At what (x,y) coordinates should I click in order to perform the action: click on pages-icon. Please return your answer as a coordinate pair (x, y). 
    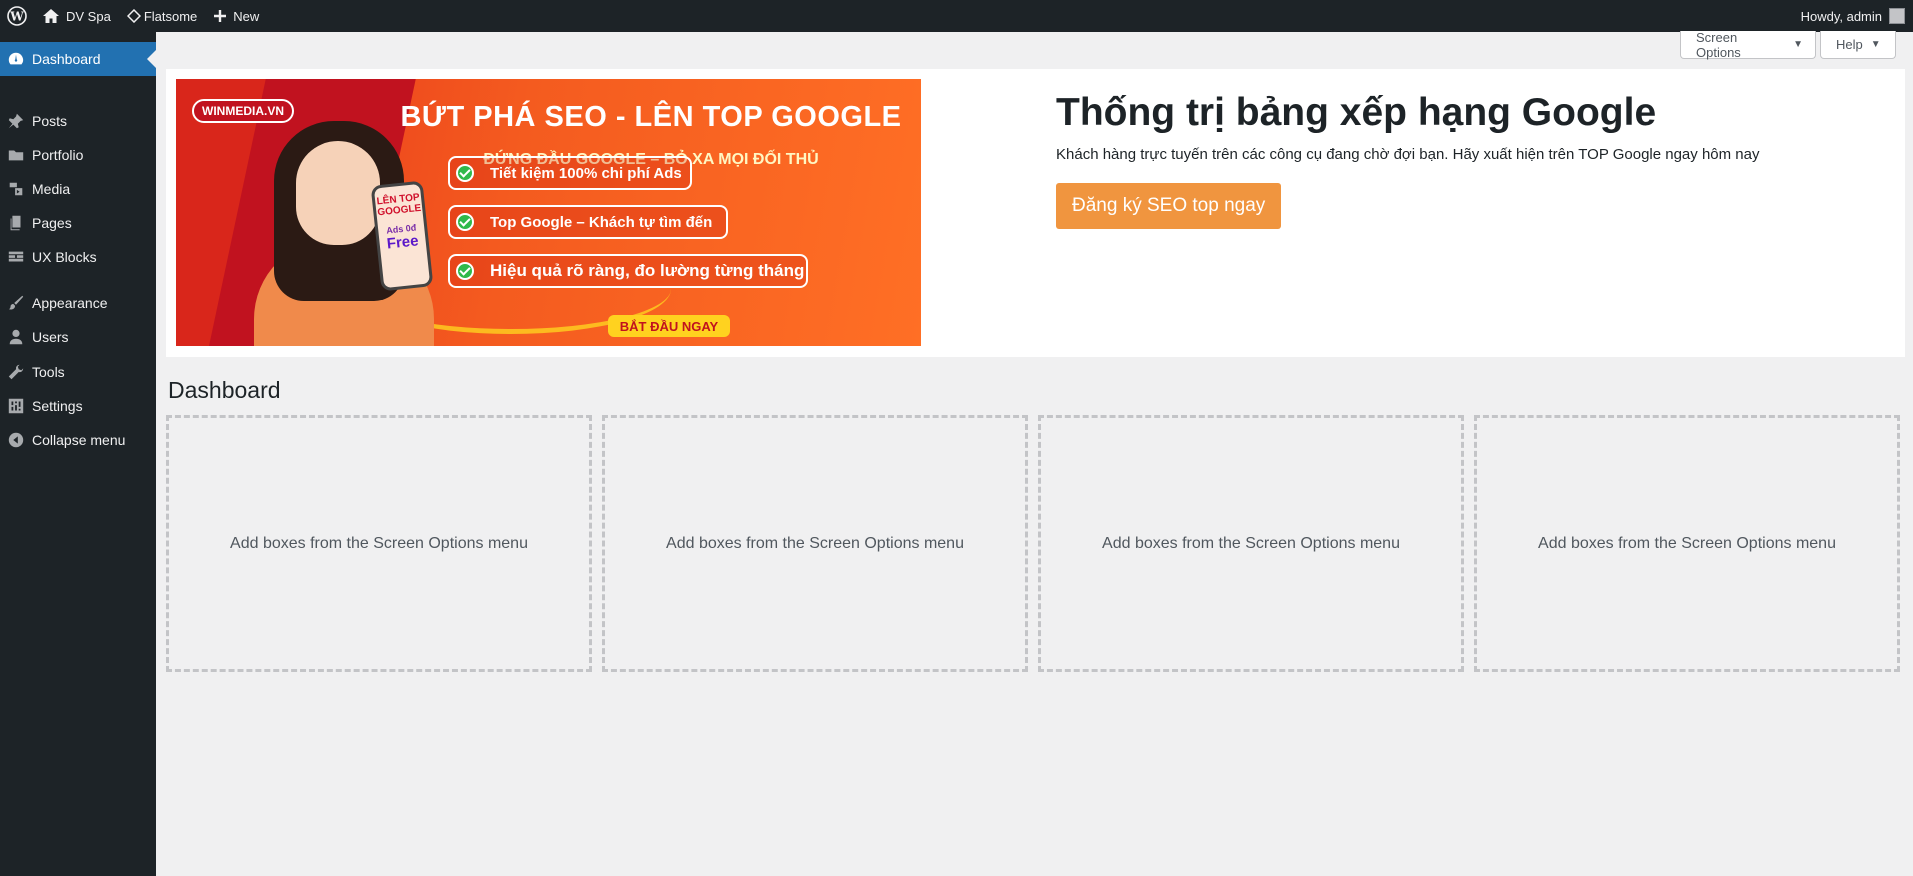
    Looking at the image, I should click on (16, 223).